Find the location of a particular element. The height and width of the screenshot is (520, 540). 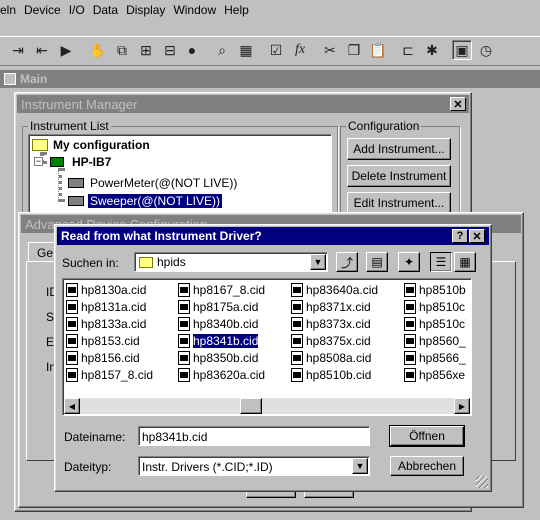

instrument-manager-title: Instrument Manager is located at coordinates (79, 104).